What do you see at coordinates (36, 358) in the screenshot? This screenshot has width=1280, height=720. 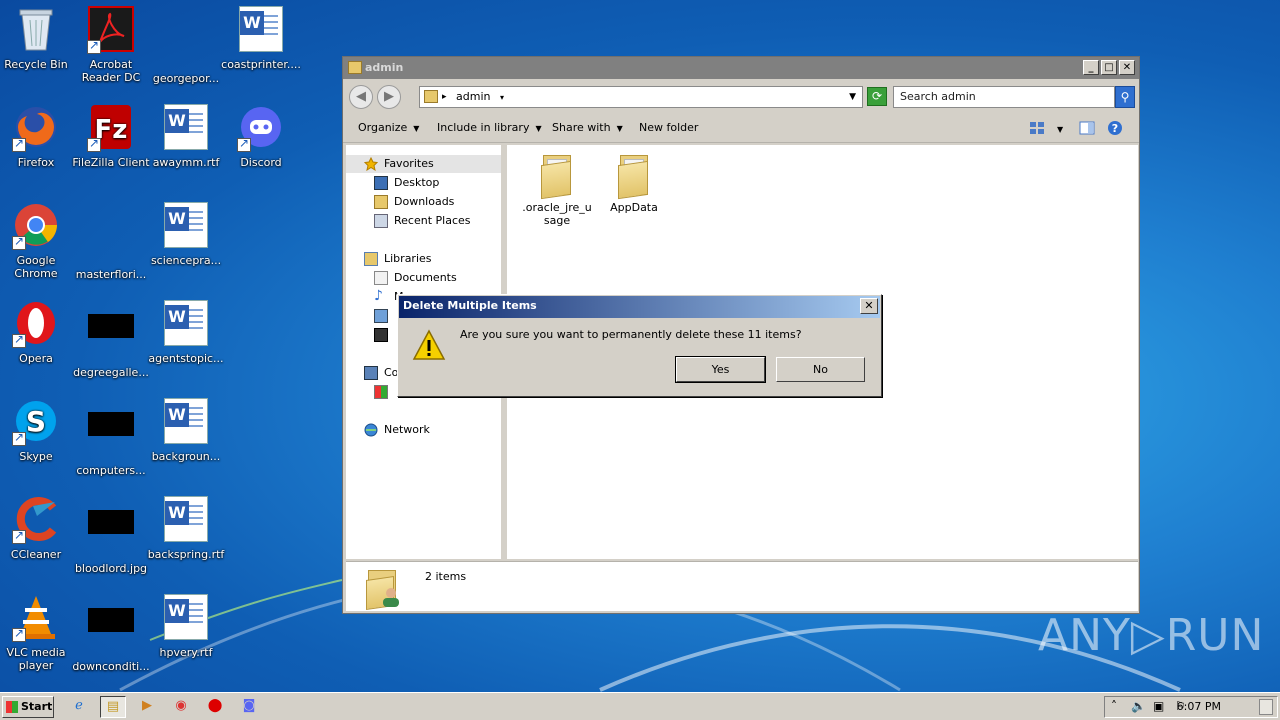 I see `desktop-icon-label: Opera` at bounding box center [36, 358].